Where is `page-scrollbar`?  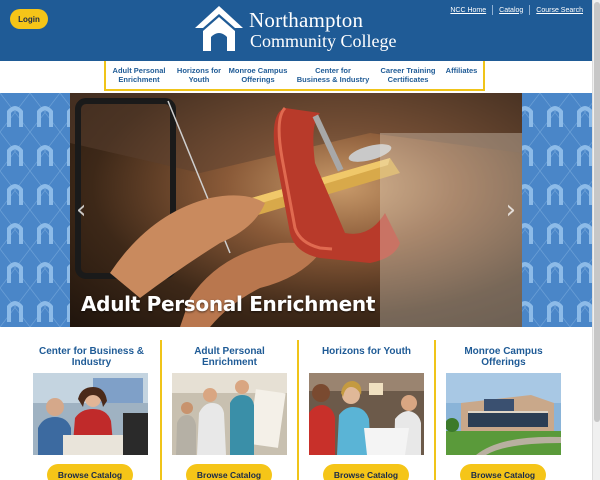
page-scrollbar is located at coordinates (596, 240).